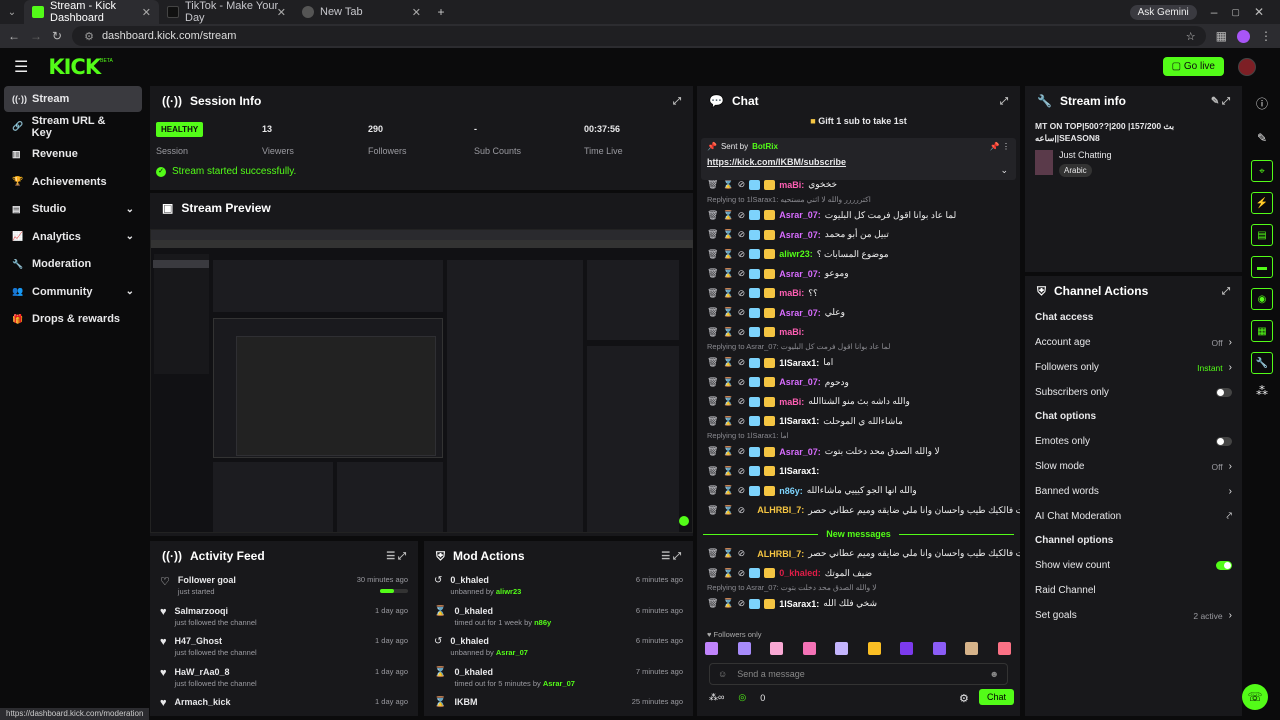 This screenshot has width=1280, height=720. What do you see at coordinates (1191, 36) in the screenshot?
I see `bookmark-star-icon: ☆` at bounding box center [1191, 36].